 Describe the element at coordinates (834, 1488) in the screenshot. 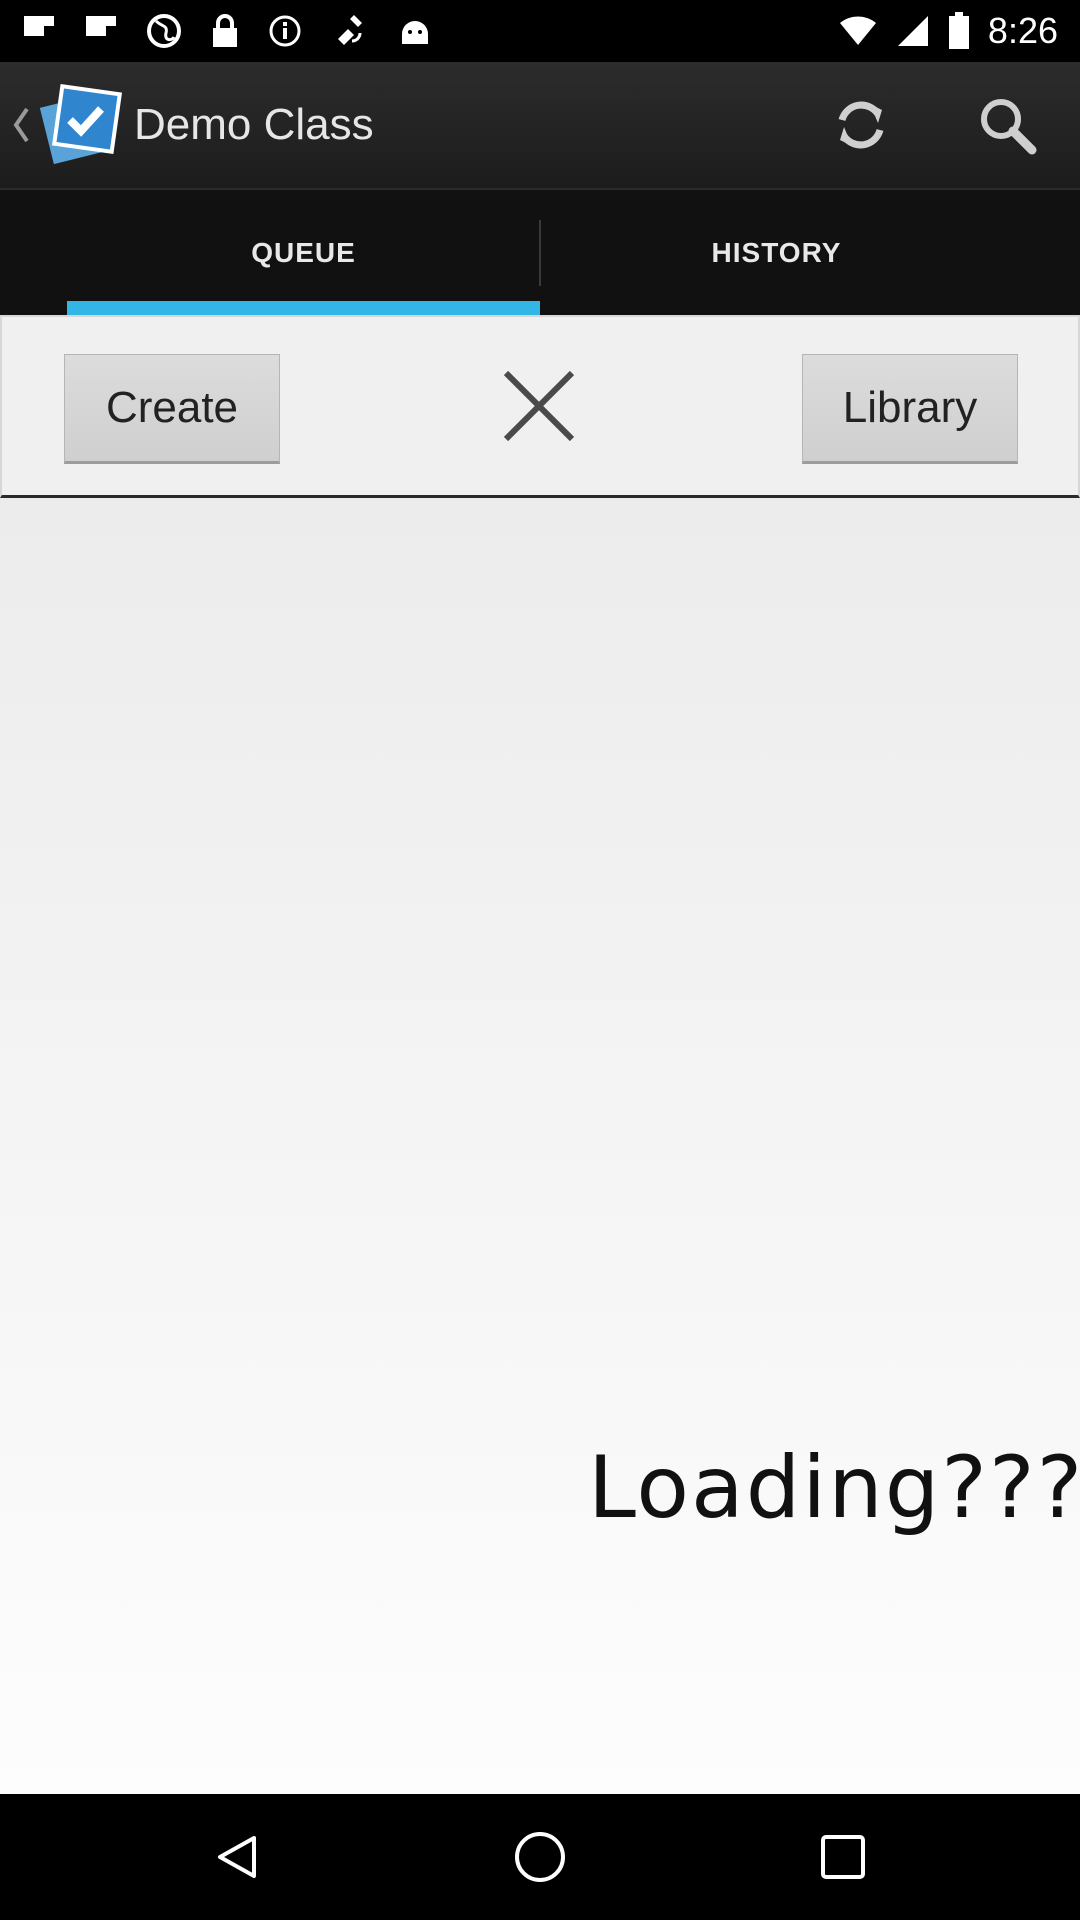

I see `loading-text: Loading???` at that location.